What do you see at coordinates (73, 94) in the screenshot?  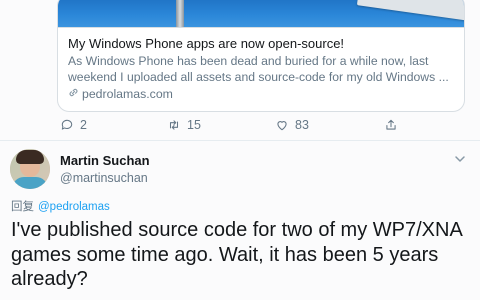 I see `link-icon` at bounding box center [73, 94].